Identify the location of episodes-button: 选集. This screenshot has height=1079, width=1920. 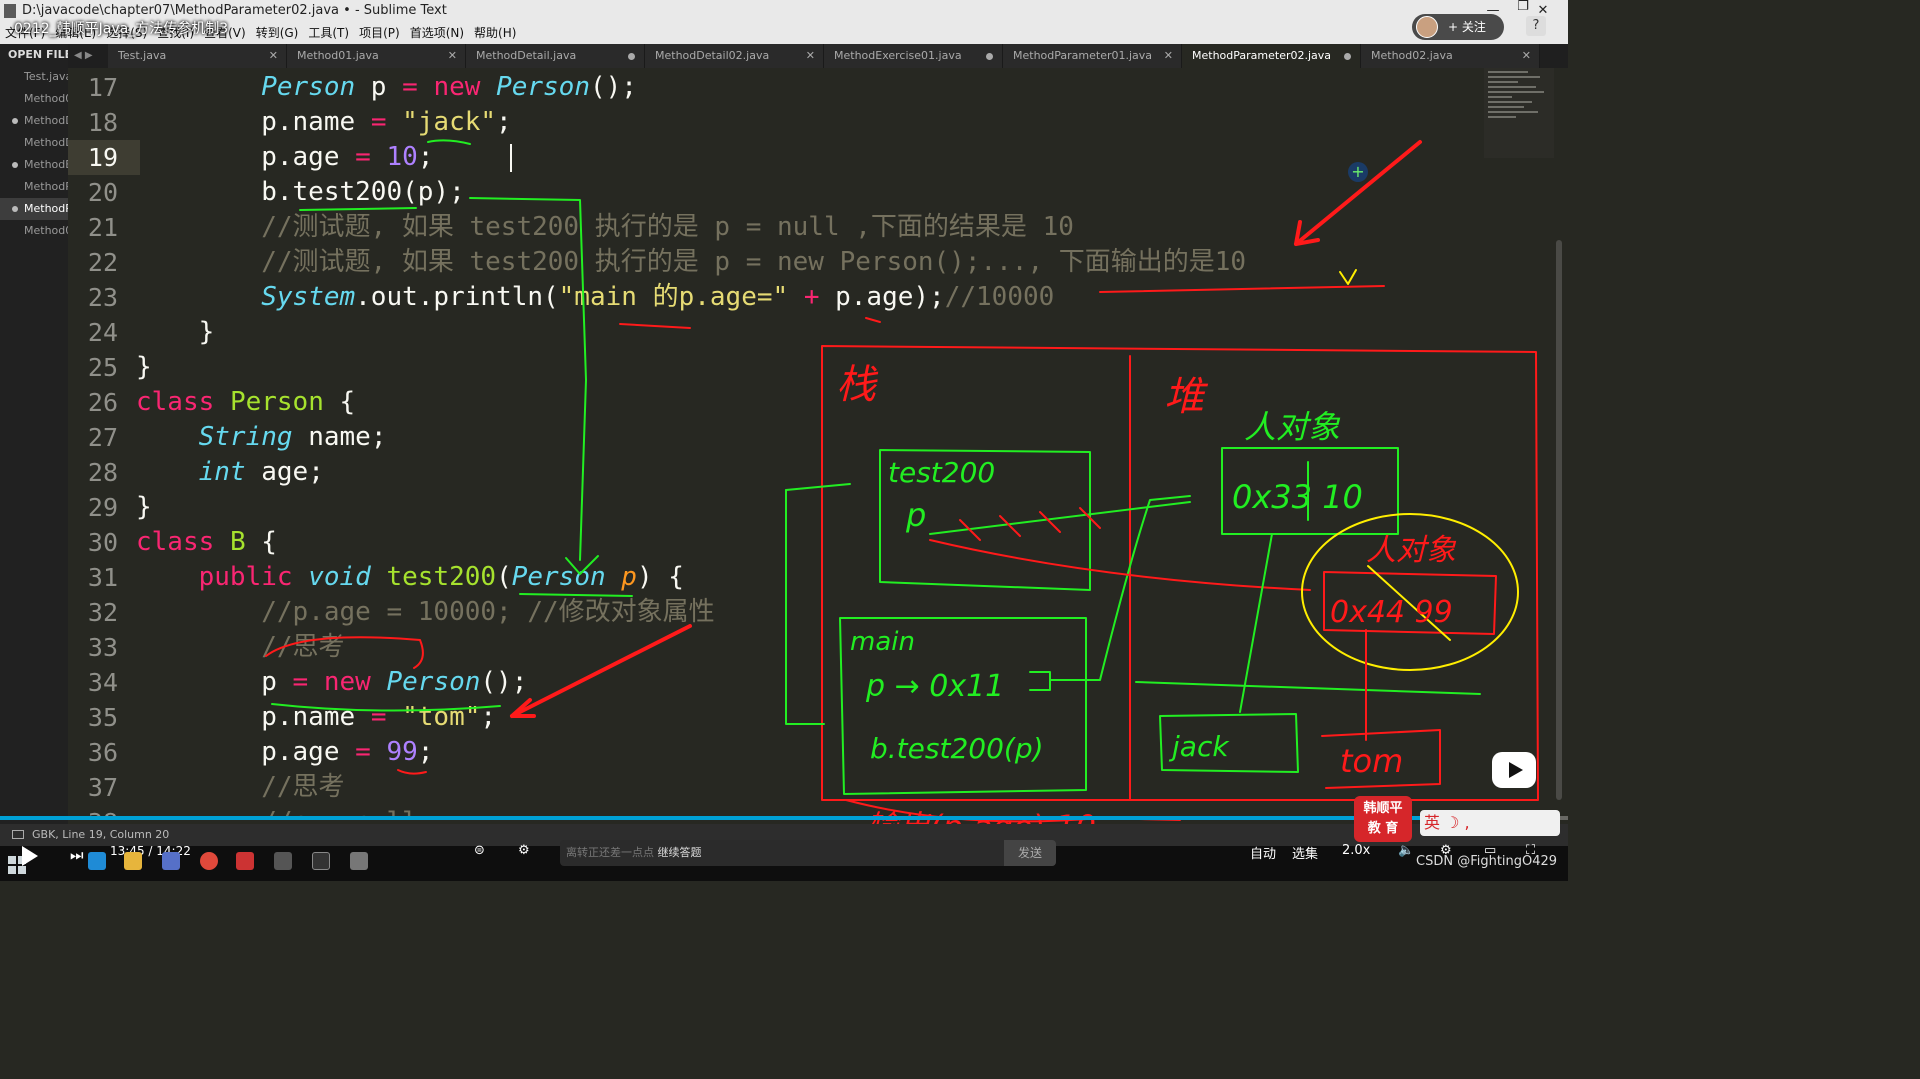
(1305, 852).